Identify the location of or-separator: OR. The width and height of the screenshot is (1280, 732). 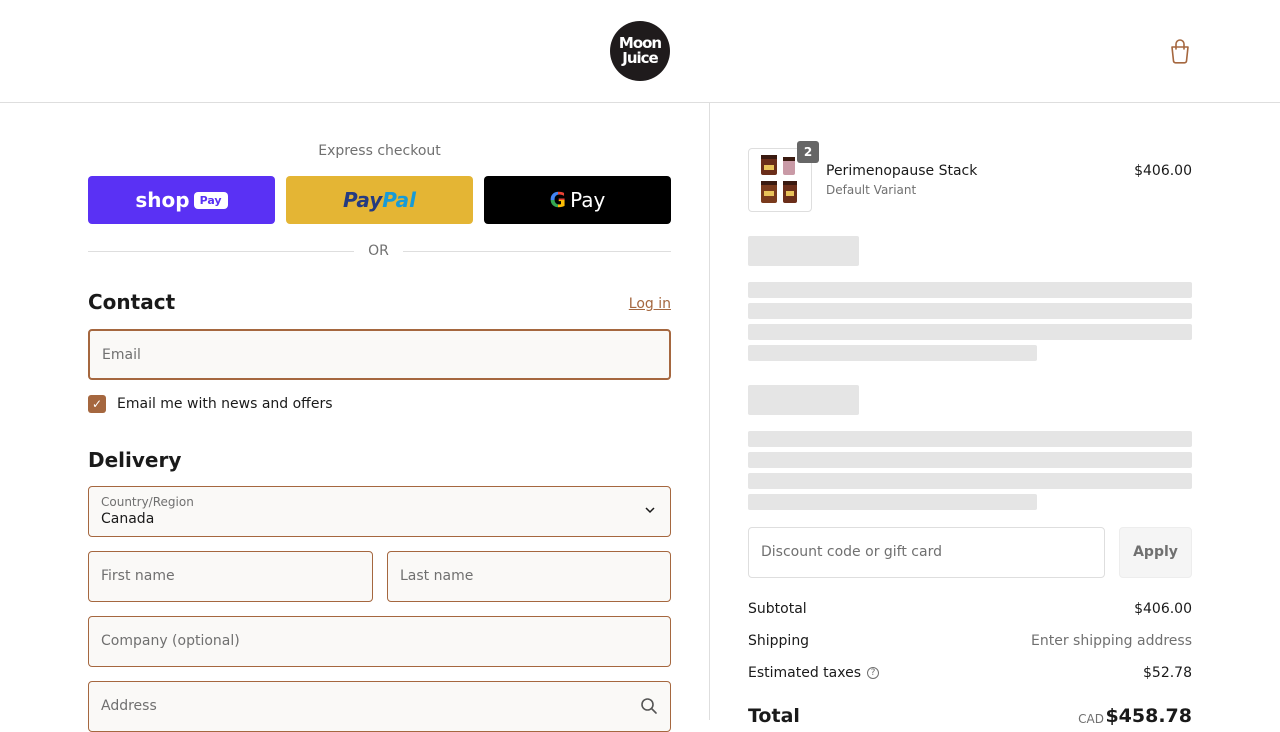
(379, 251).